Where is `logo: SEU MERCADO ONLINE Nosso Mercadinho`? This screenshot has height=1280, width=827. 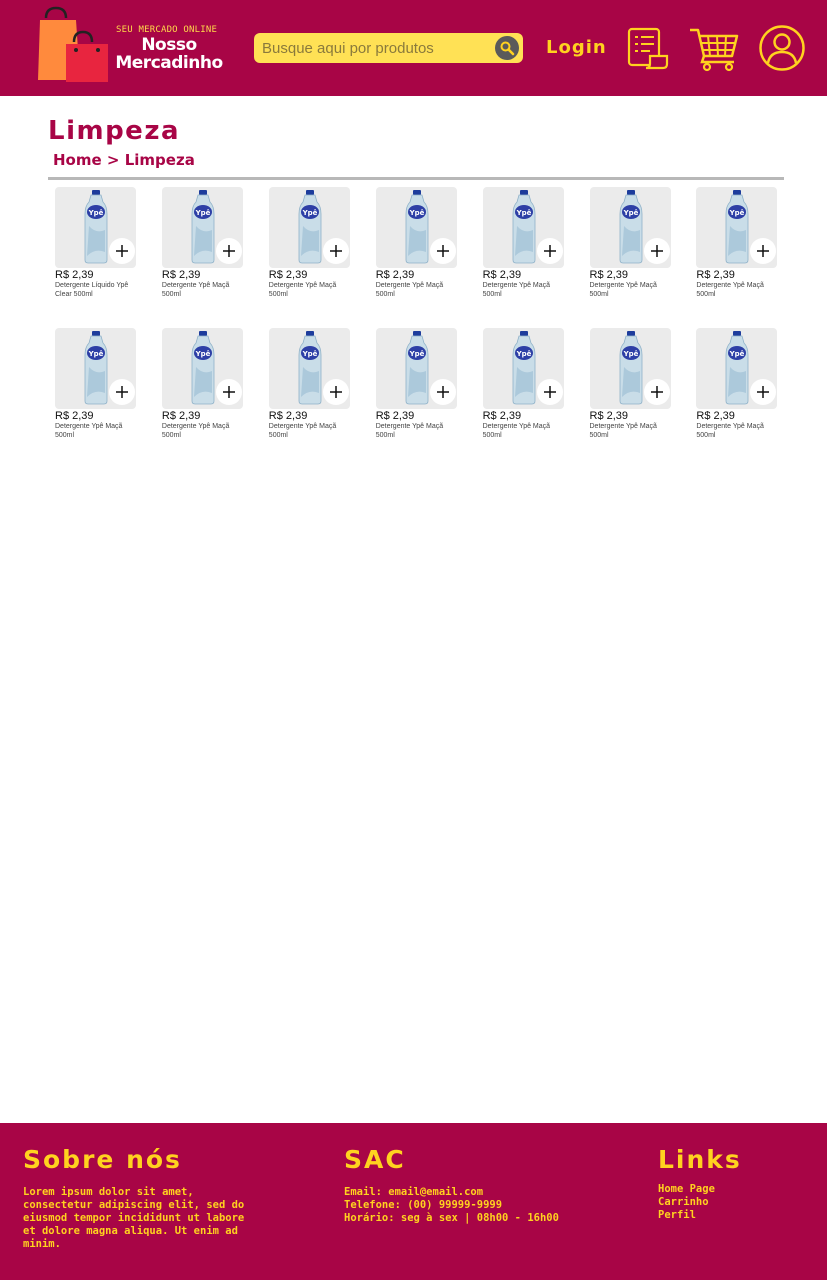
logo: SEU MERCADO ONLINE Nosso Mercadinho is located at coordinates (129, 45).